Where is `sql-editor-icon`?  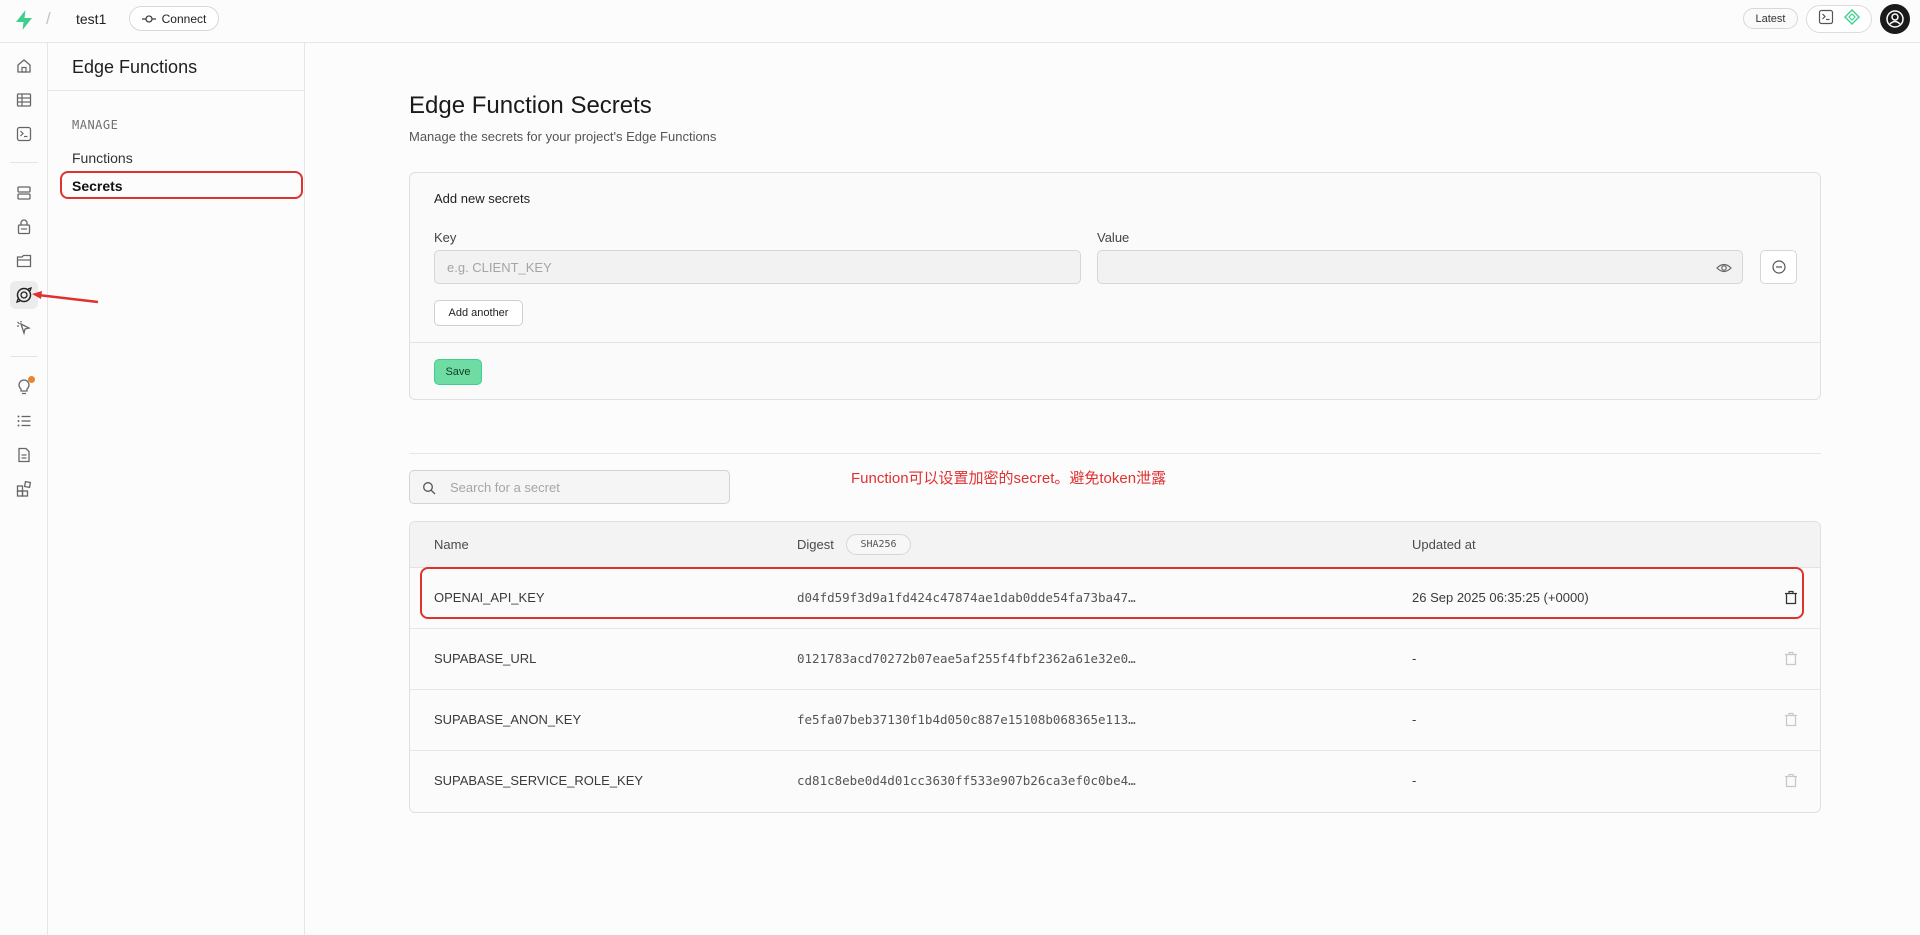 sql-editor-icon is located at coordinates (24, 134).